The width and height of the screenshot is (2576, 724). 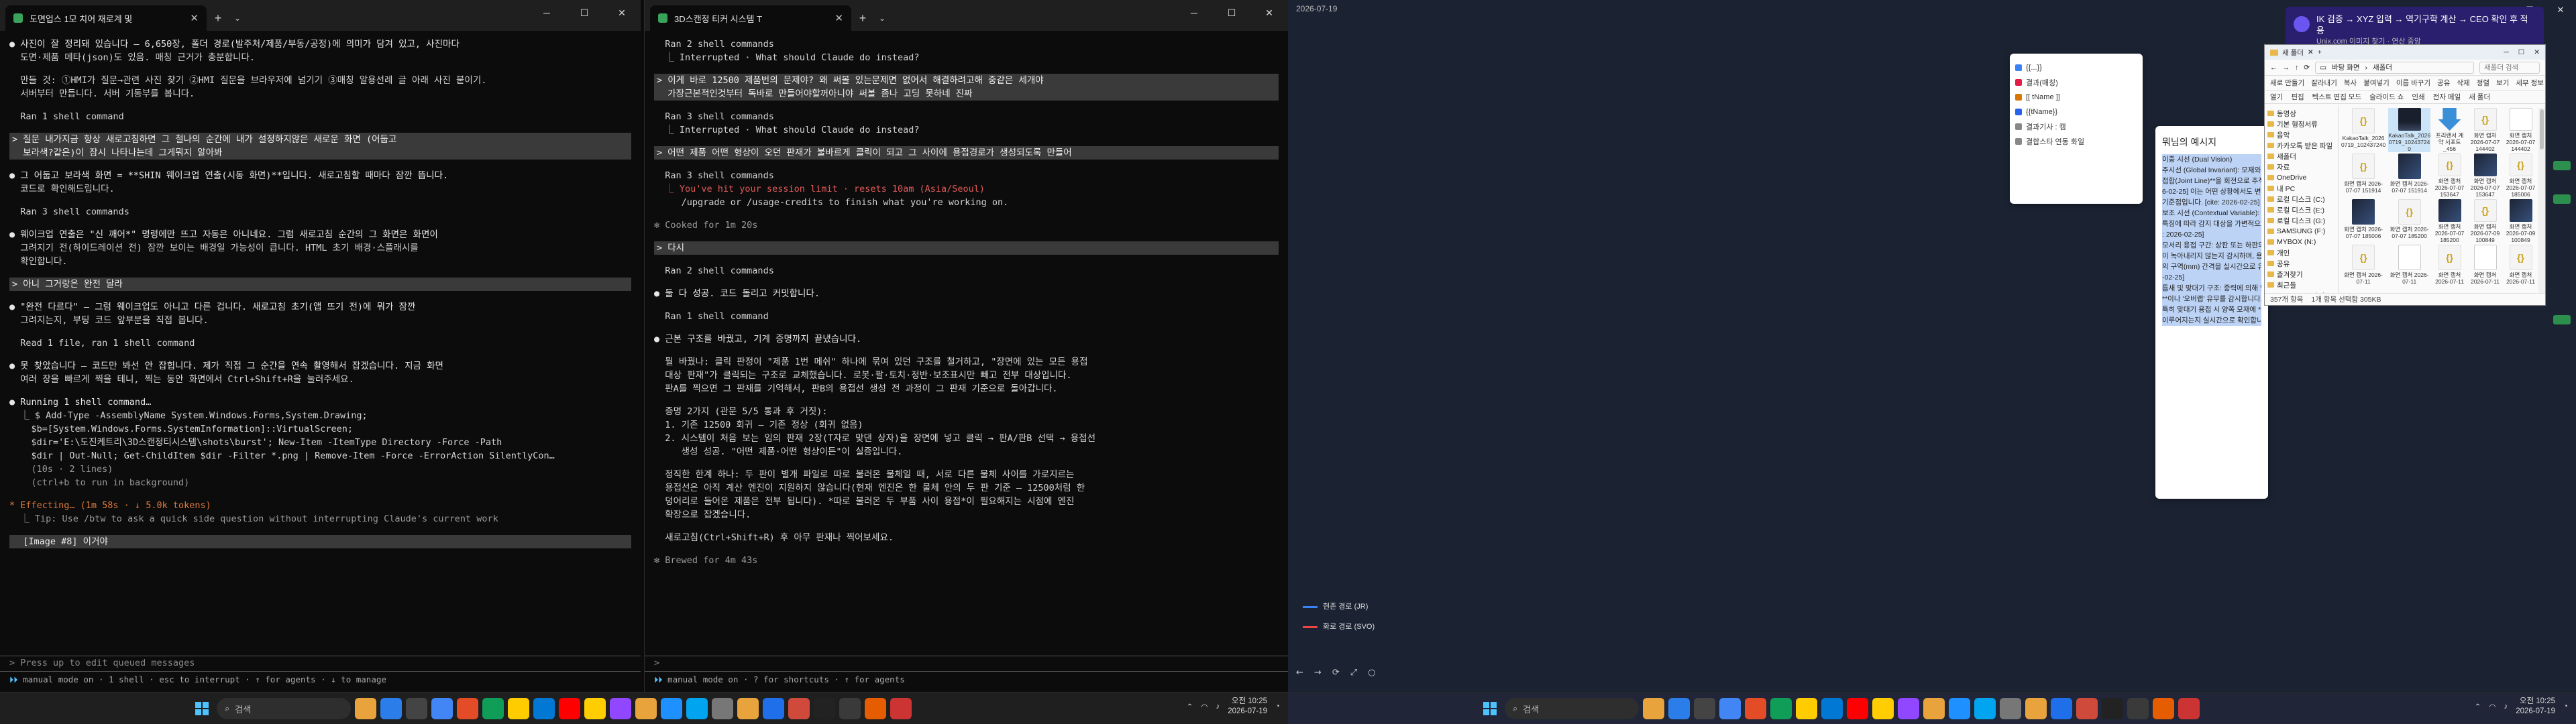 What do you see at coordinates (2449, 176) in the screenshot?
I see `file-item: {} 화면 캡처 2026-07-07 153647` at bounding box center [2449, 176].